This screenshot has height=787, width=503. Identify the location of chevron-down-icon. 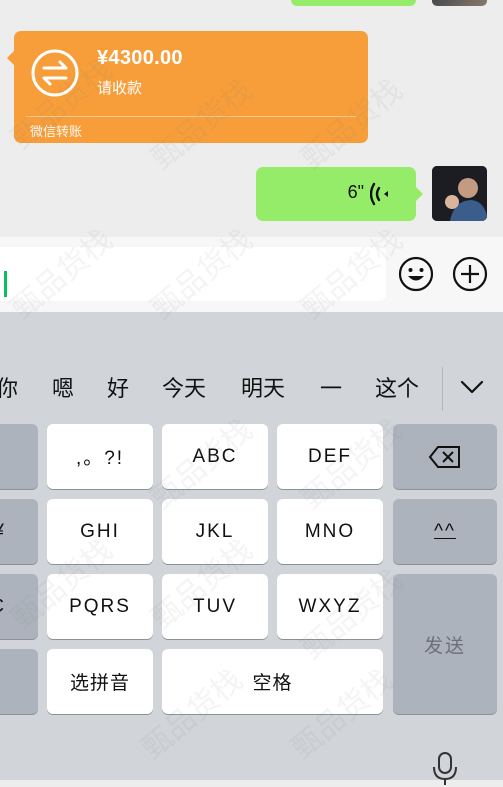
(472, 387).